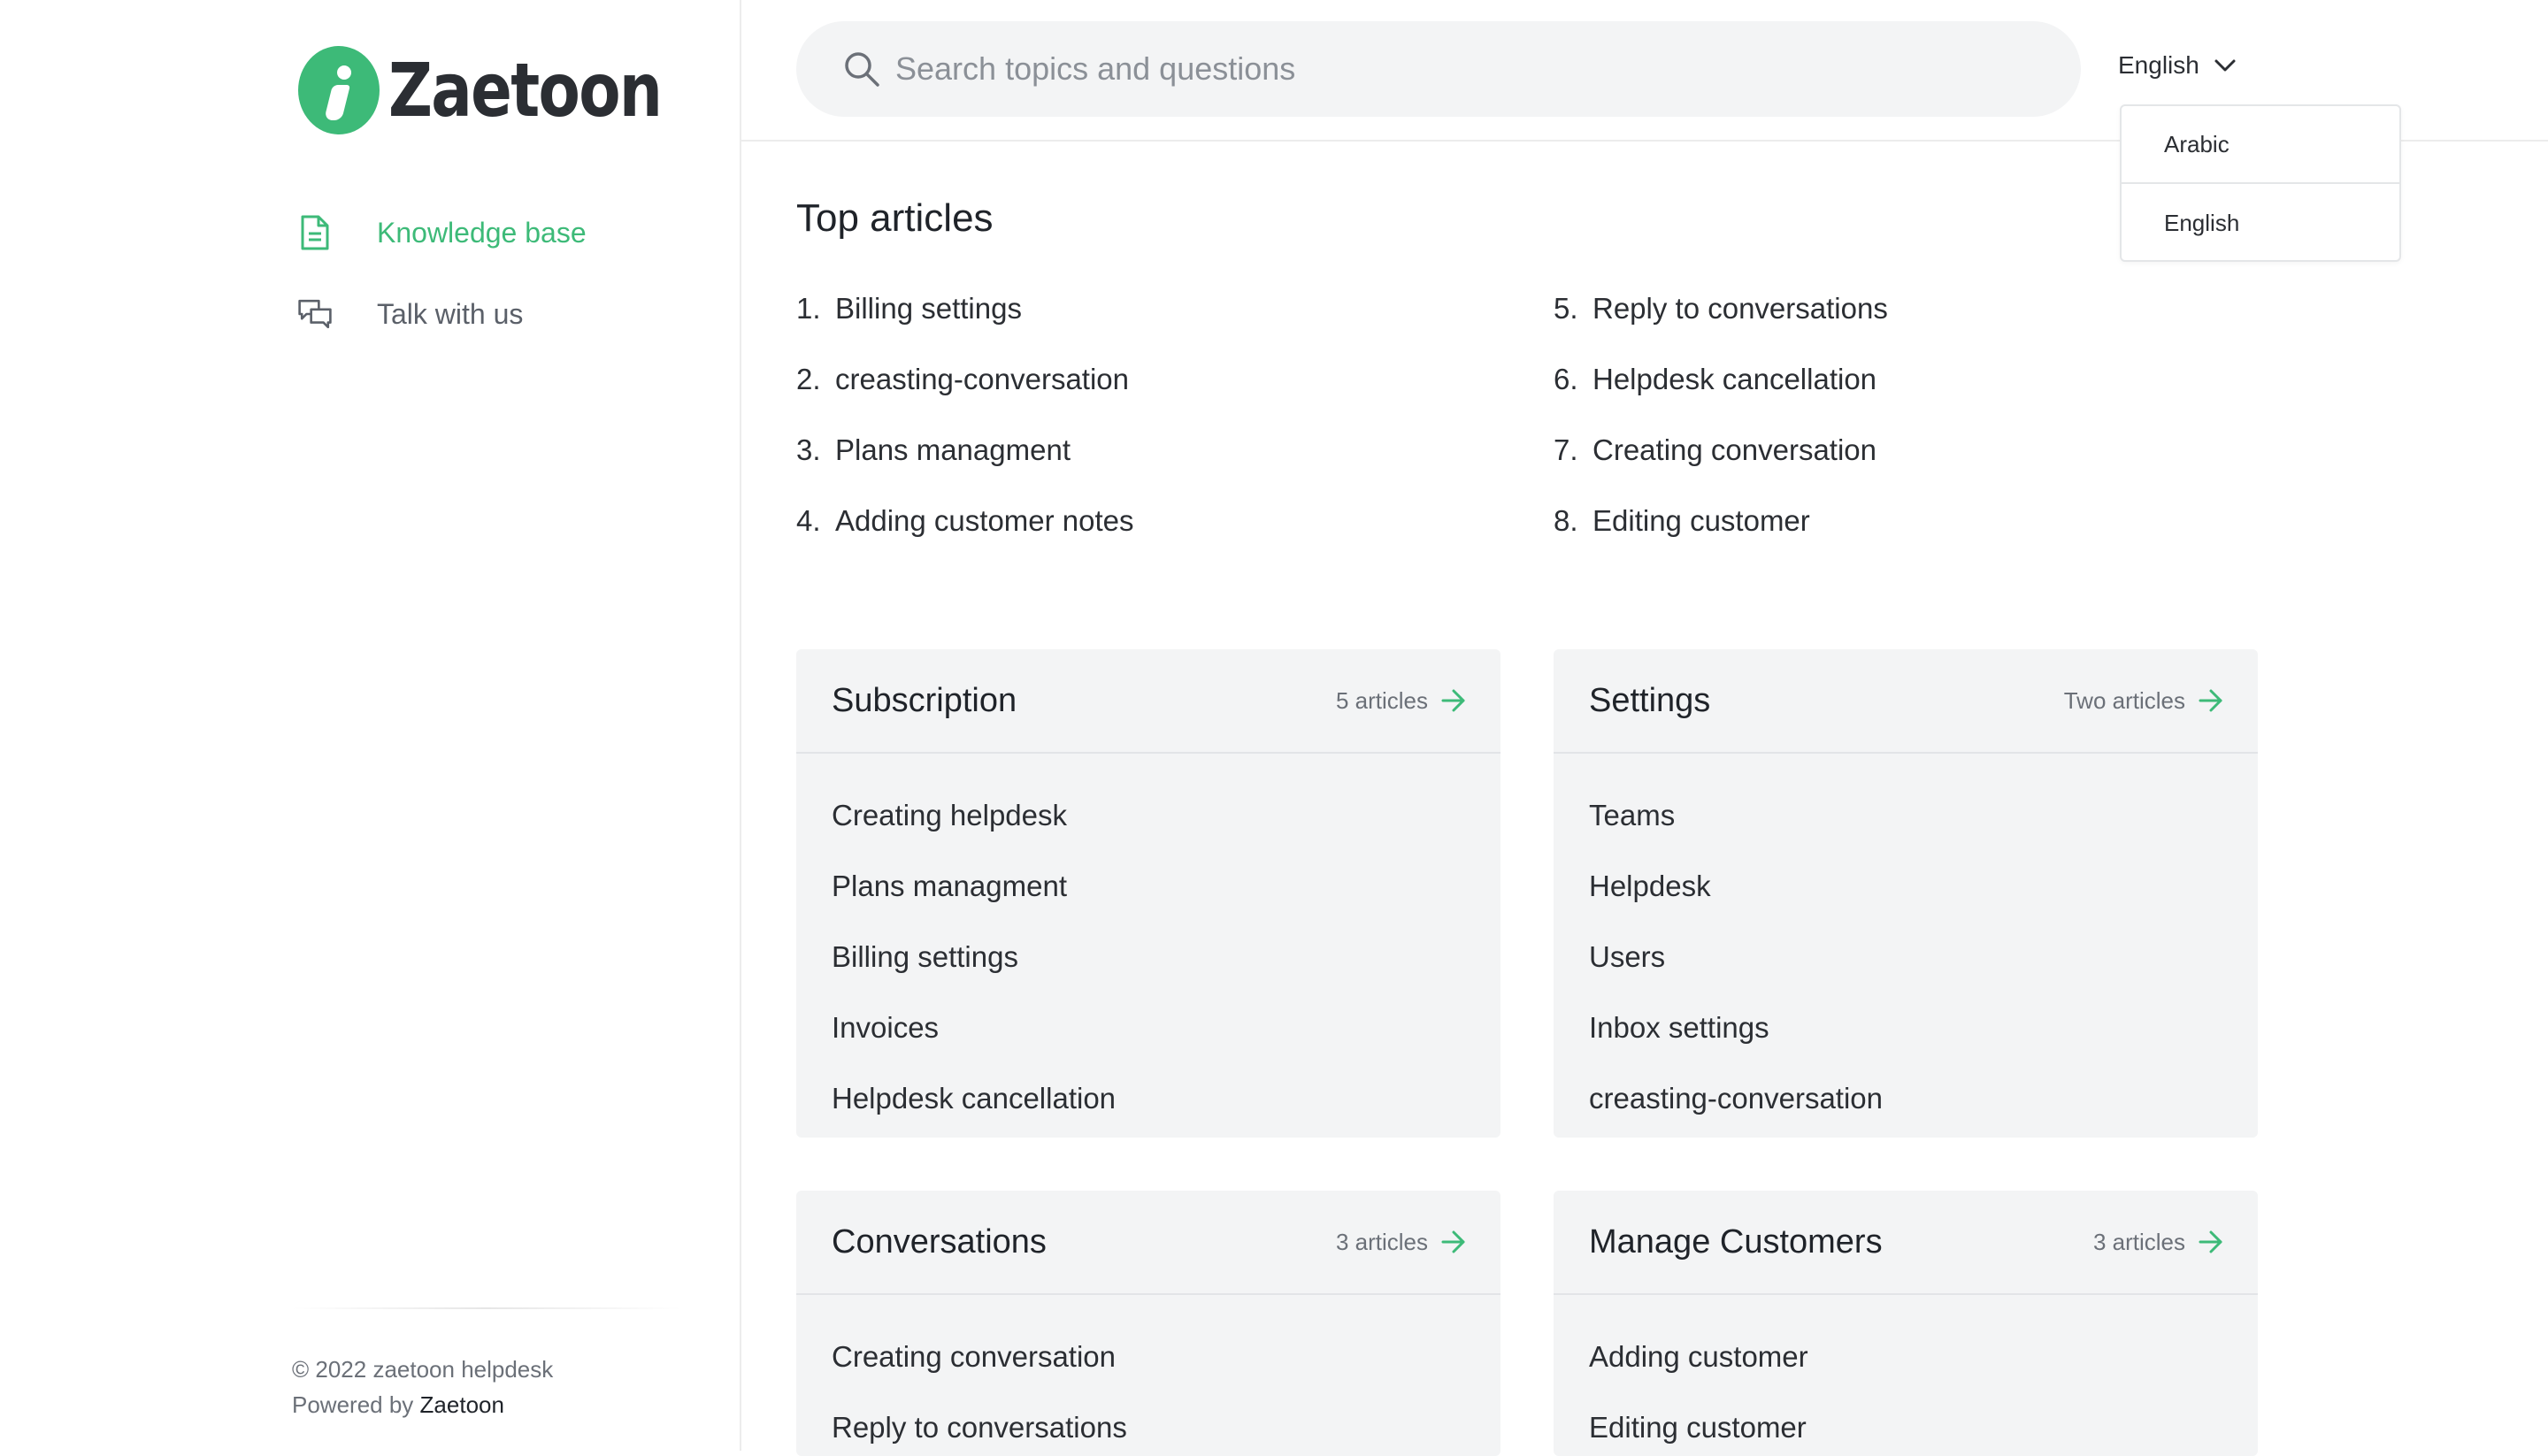 The height and width of the screenshot is (1456, 2548). Describe the element at coordinates (1721, 539) in the screenshot. I see `top-article-link: 8. Editing customer` at that location.